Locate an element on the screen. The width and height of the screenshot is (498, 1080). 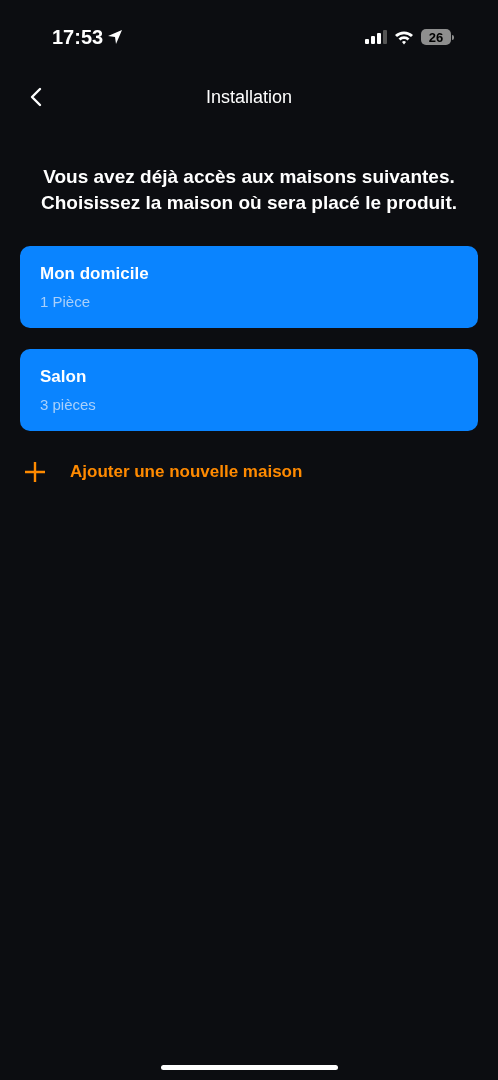
screen-title: Installation is located at coordinates (249, 97).